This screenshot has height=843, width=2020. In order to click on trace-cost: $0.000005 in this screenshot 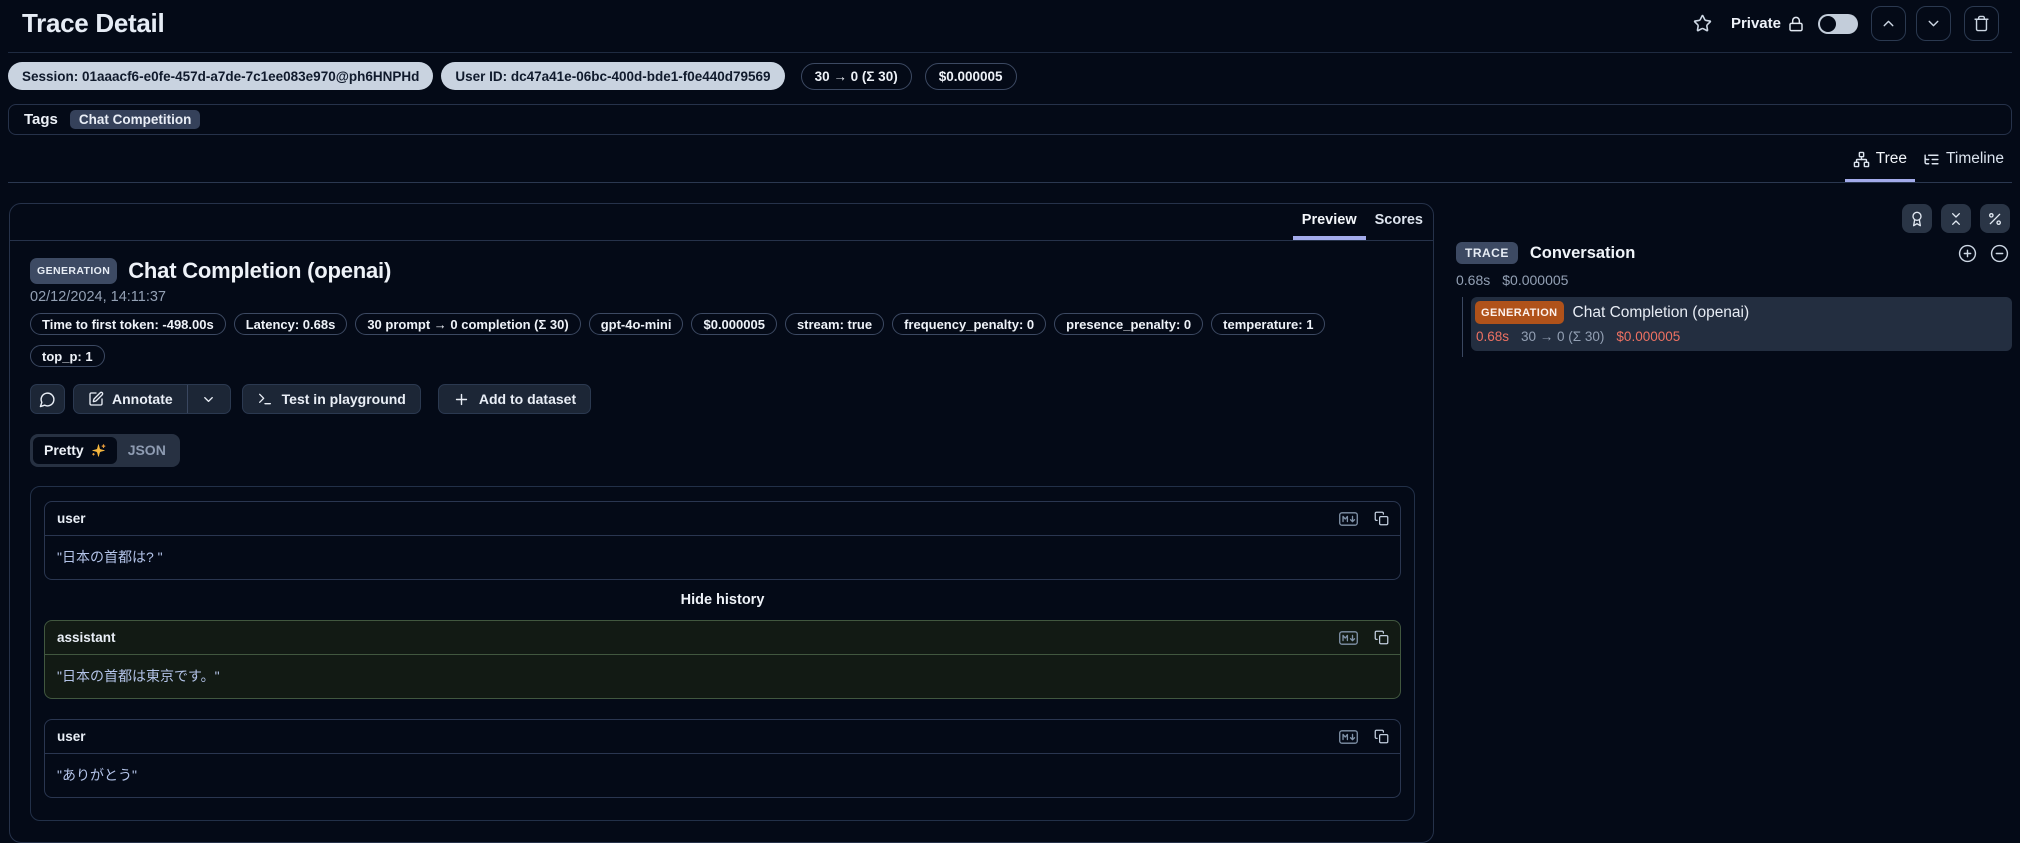, I will do `click(1535, 280)`.